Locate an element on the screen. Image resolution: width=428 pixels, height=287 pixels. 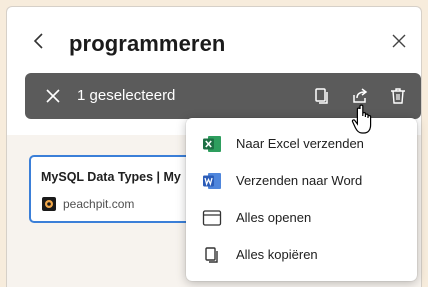
copy-button is located at coordinates (322, 96).